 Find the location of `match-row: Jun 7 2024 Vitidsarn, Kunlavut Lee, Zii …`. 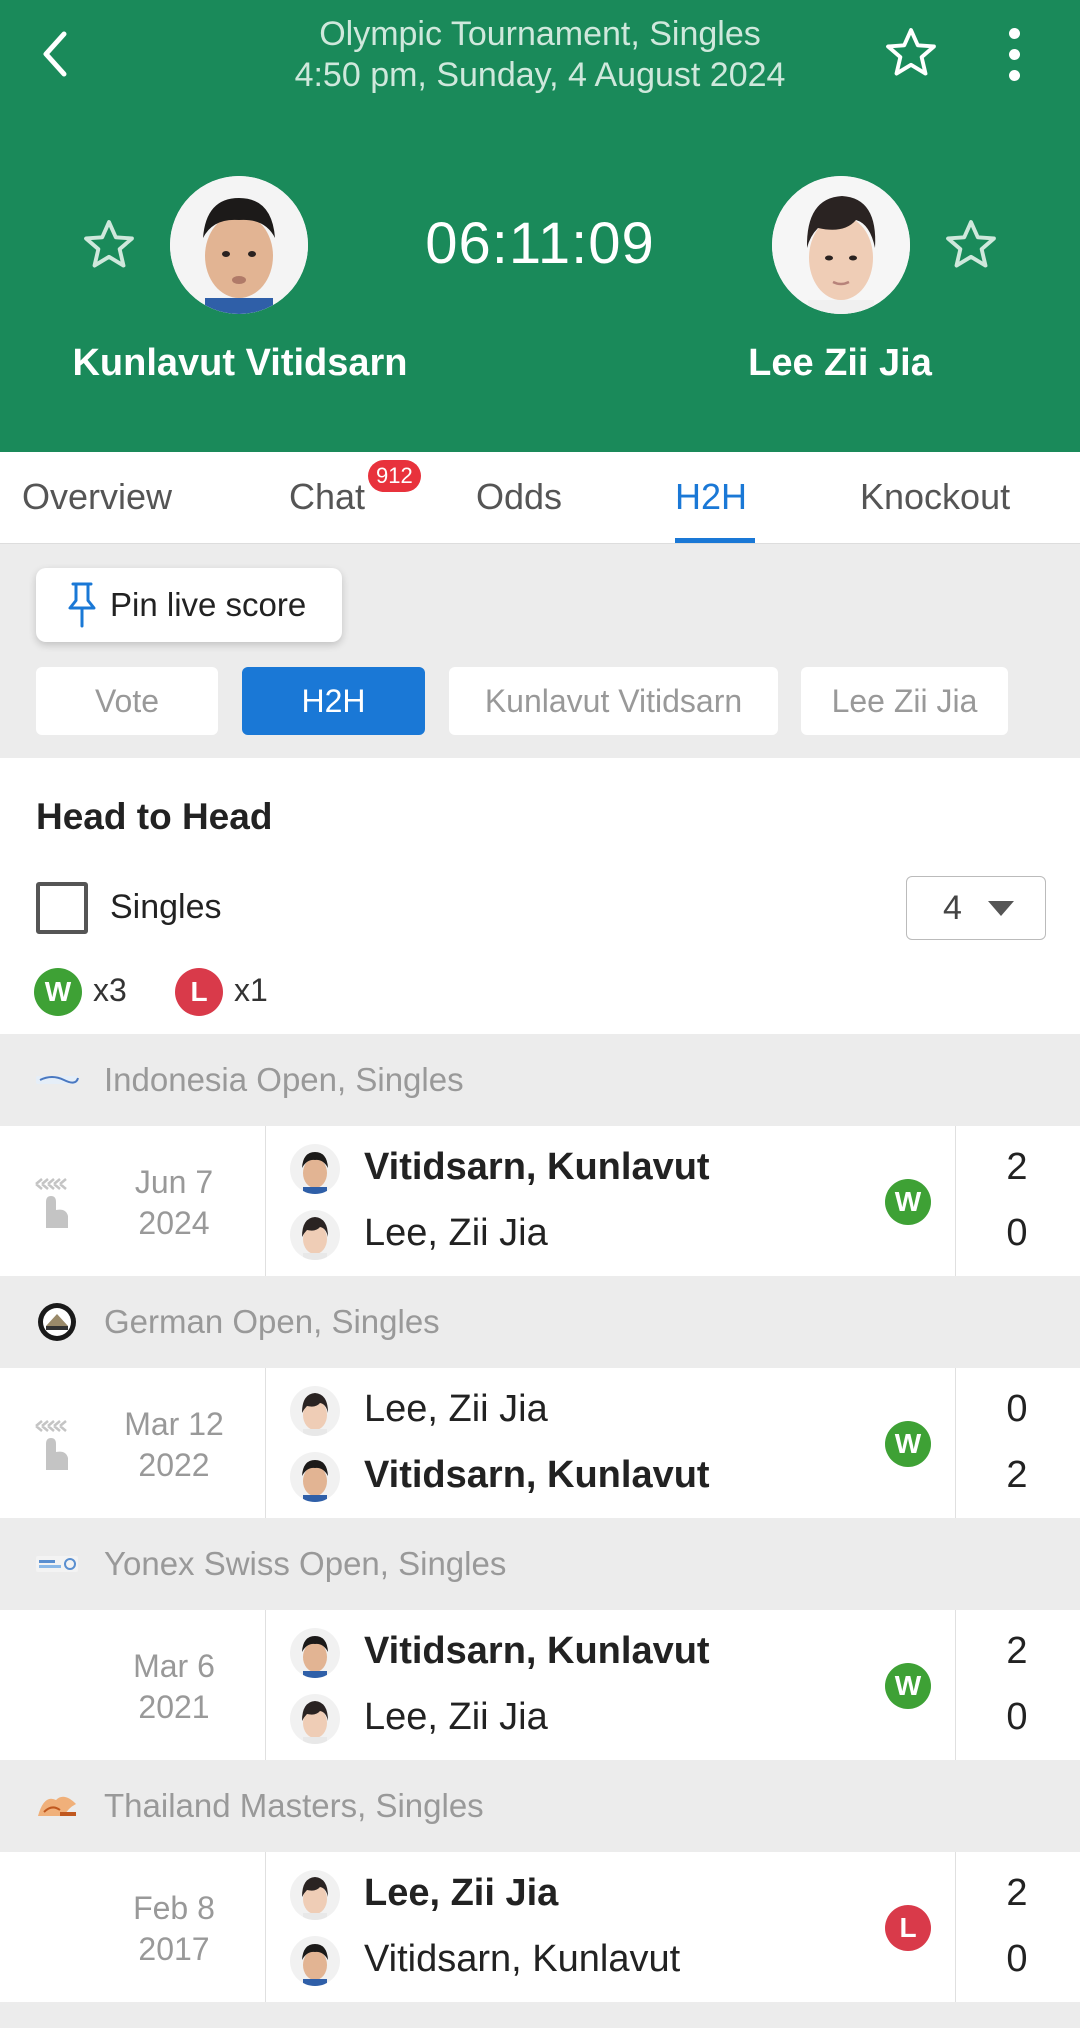

match-row: Jun 7 2024 Vitidsarn, Kunlavut Lee, Zii … is located at coordinates (540, 1201).